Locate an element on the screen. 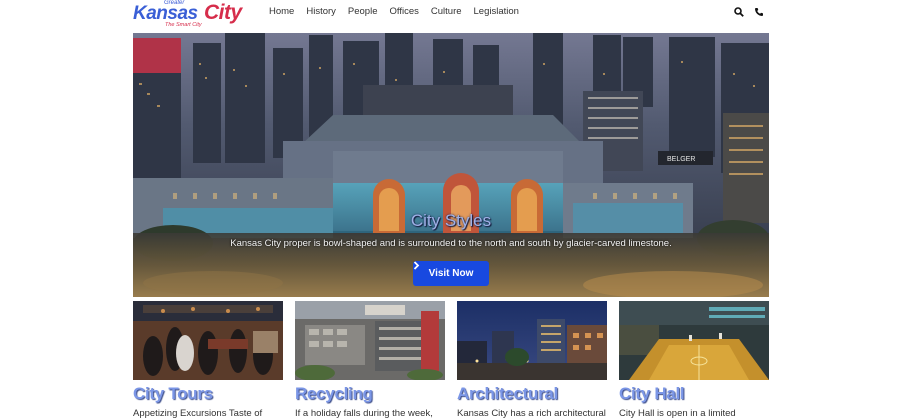 Image resolution: width=900 pixels, height=418 pixels. card-city-hall: City Hall City Hall is open in a limited is located at coordinates (694, 359).